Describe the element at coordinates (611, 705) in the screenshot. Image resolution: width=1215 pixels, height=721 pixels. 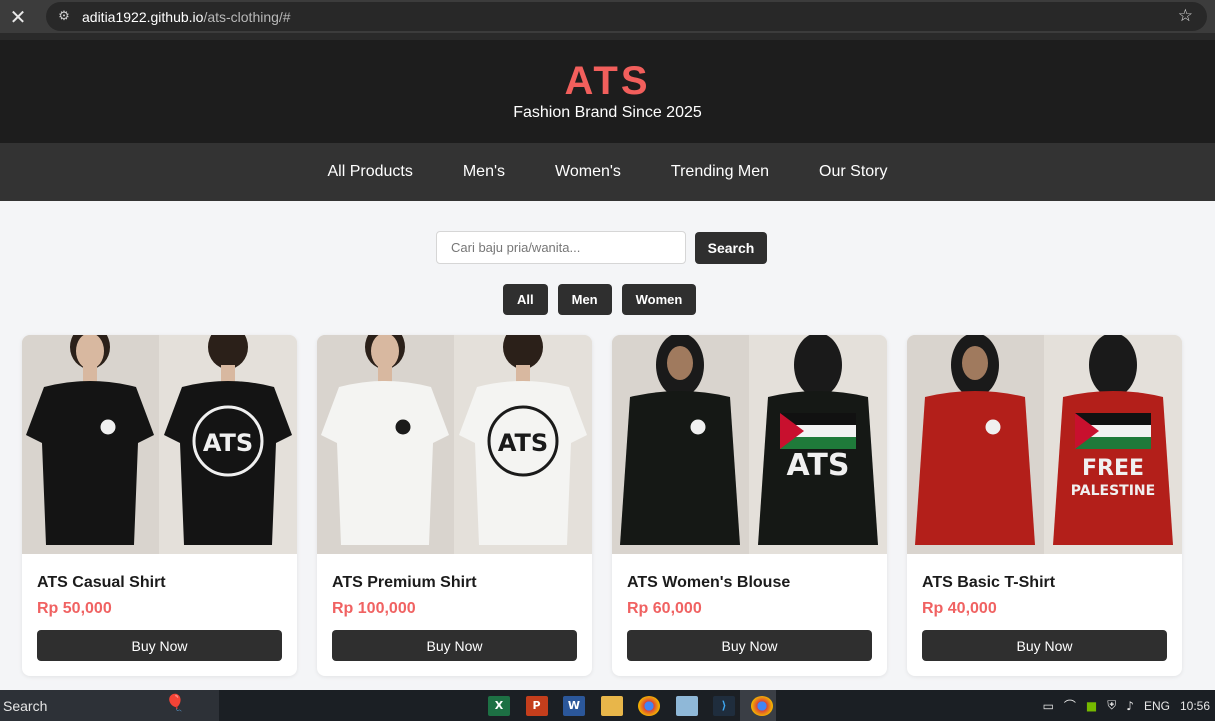
I see `file-explorer-icon` at that location.